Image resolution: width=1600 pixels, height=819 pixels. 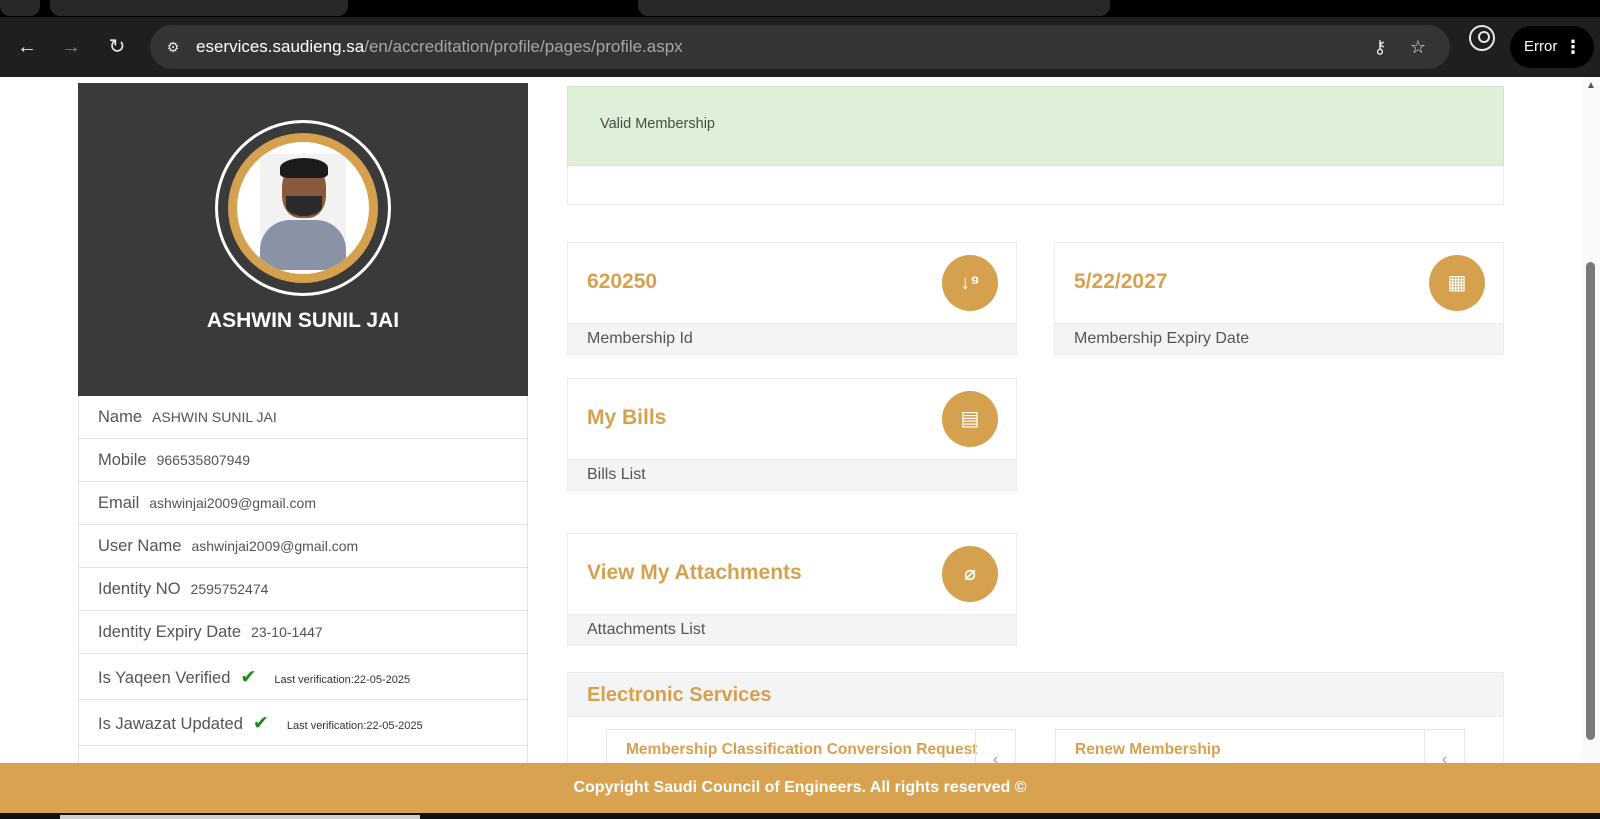 What do you see at coordinates (627, 417) in the screenshot?
I see `my-bills-title: My Bills` at bounding box center [627, 417].